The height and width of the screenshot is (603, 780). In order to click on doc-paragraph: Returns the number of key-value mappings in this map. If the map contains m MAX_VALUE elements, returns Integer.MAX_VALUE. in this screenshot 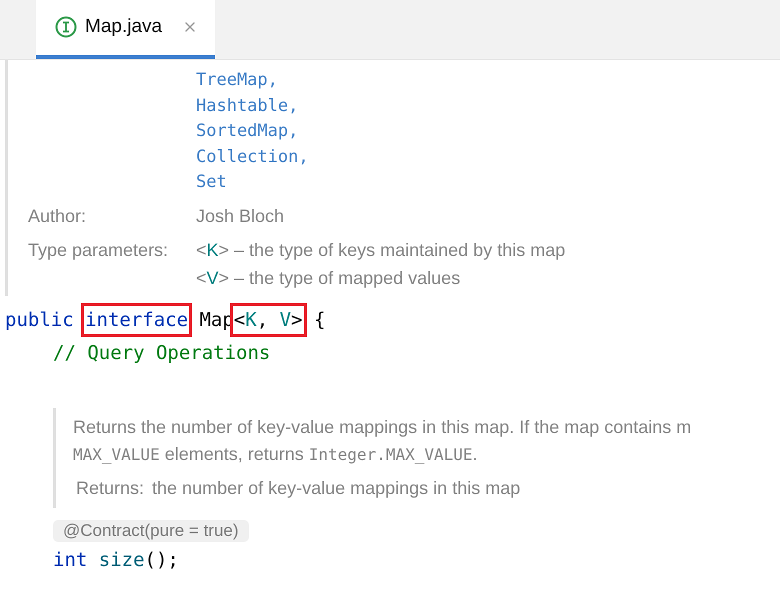, I will do `click(382, 441)`.